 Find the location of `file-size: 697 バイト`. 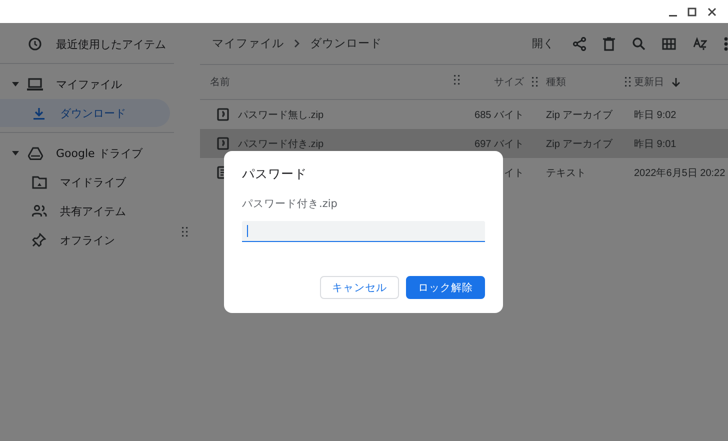

file-size: 697 バイト is located at coordinates (499, 144).